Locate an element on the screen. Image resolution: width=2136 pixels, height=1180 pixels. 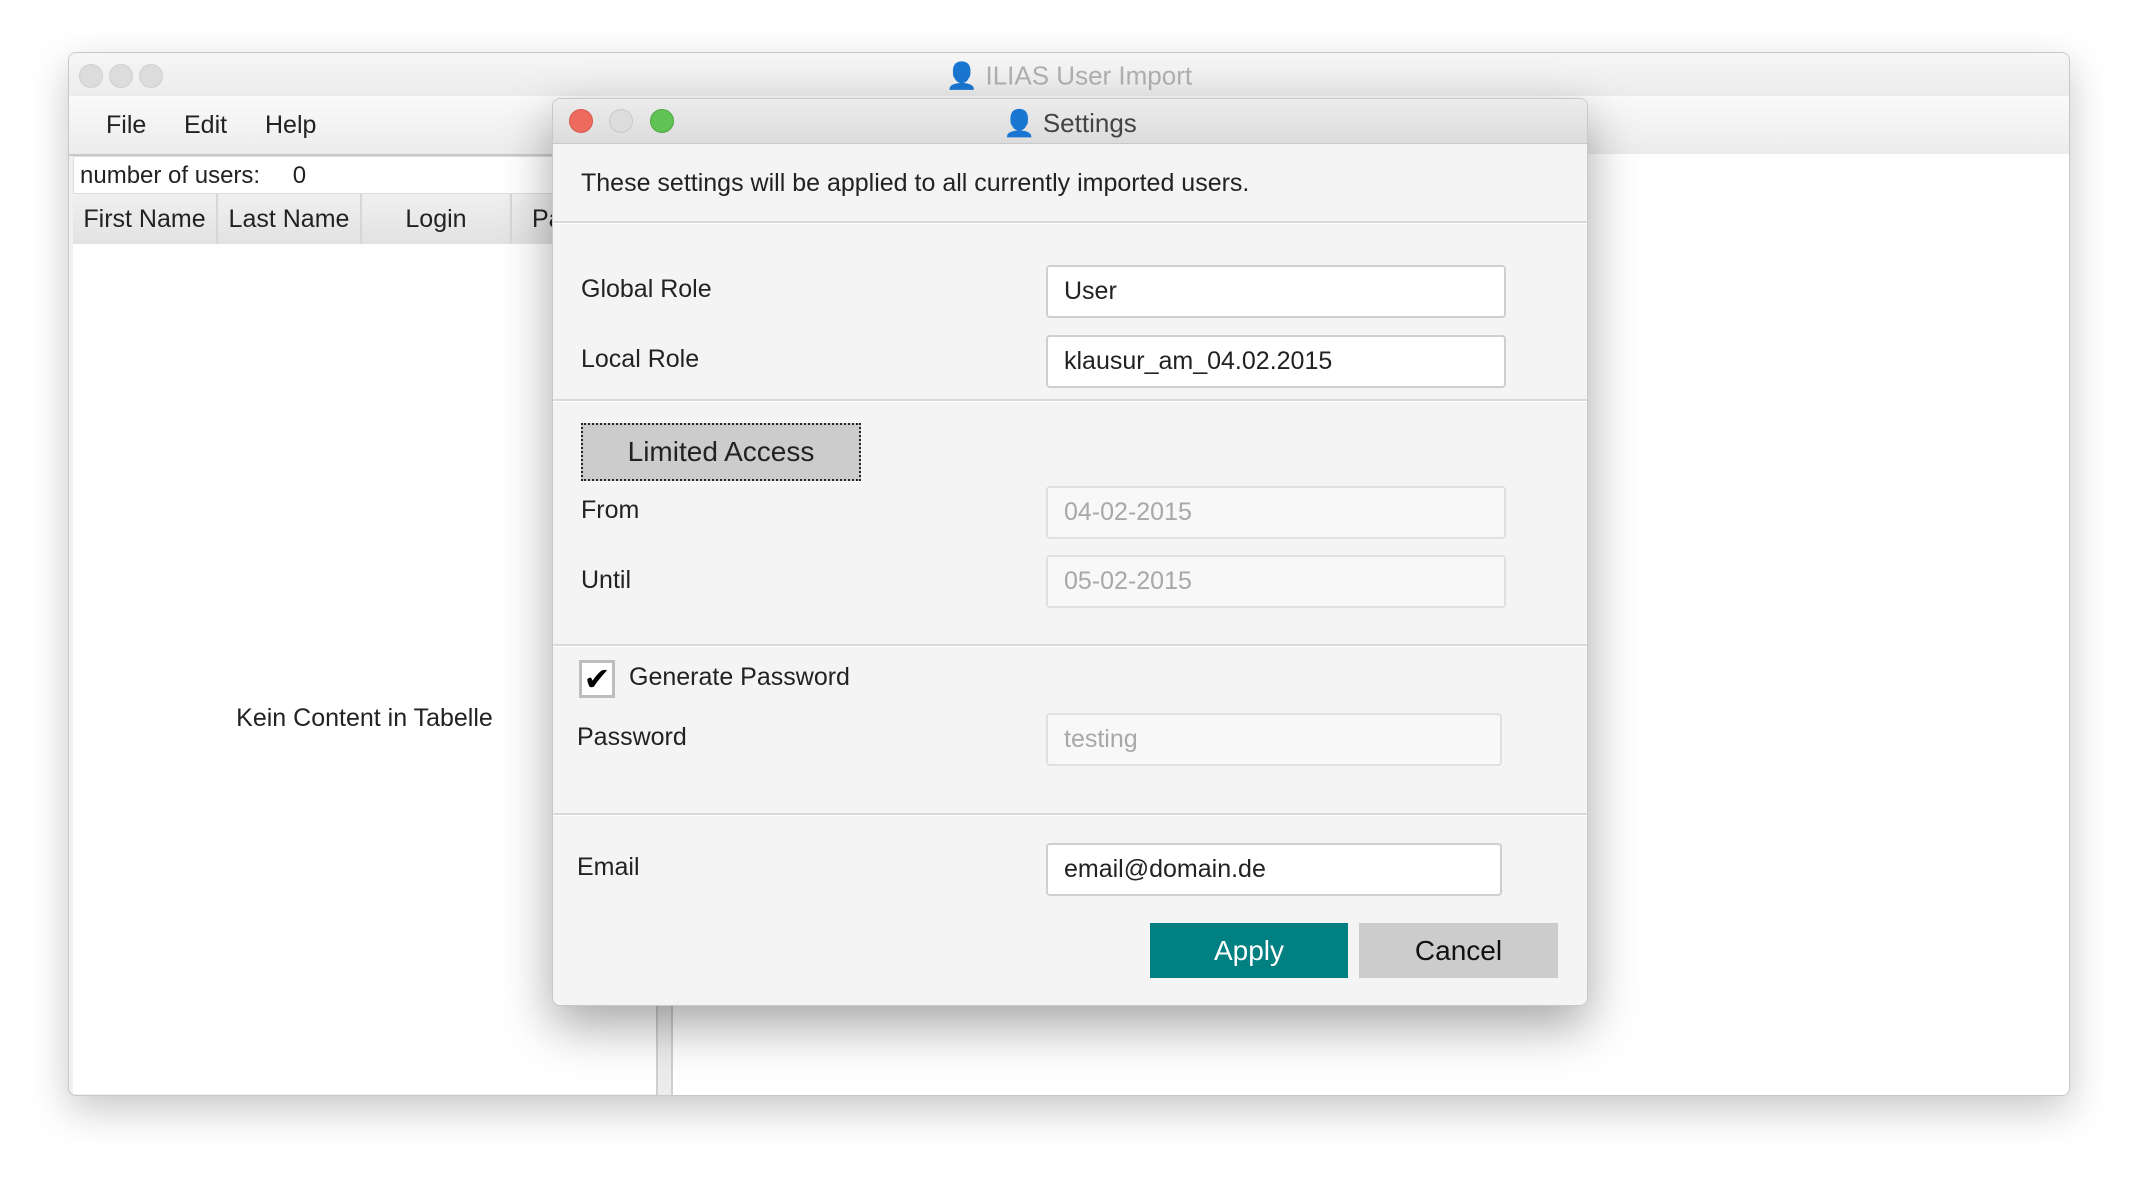
main-title: 👤 ILIAS User Import is located at coordinates (1069, 75).